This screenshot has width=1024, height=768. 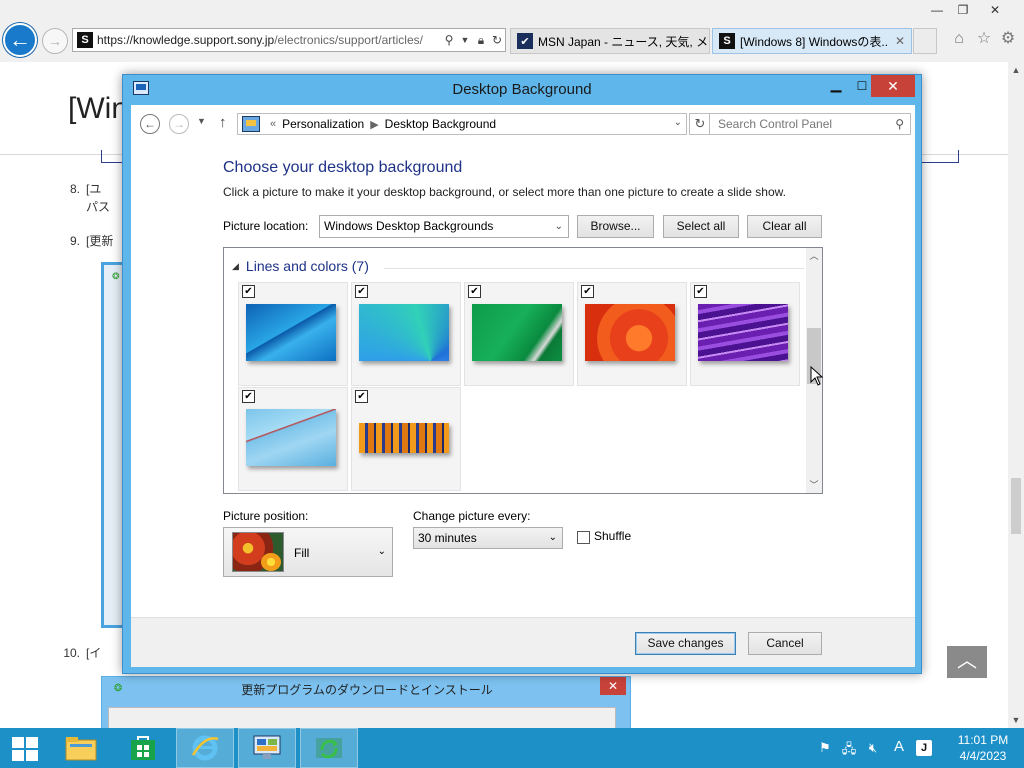 I want to click on taskbar: ⚑ 🖧︎ 🔇︎ A J 11:01 PM 4/4/2023, so click(x=512, y=748).